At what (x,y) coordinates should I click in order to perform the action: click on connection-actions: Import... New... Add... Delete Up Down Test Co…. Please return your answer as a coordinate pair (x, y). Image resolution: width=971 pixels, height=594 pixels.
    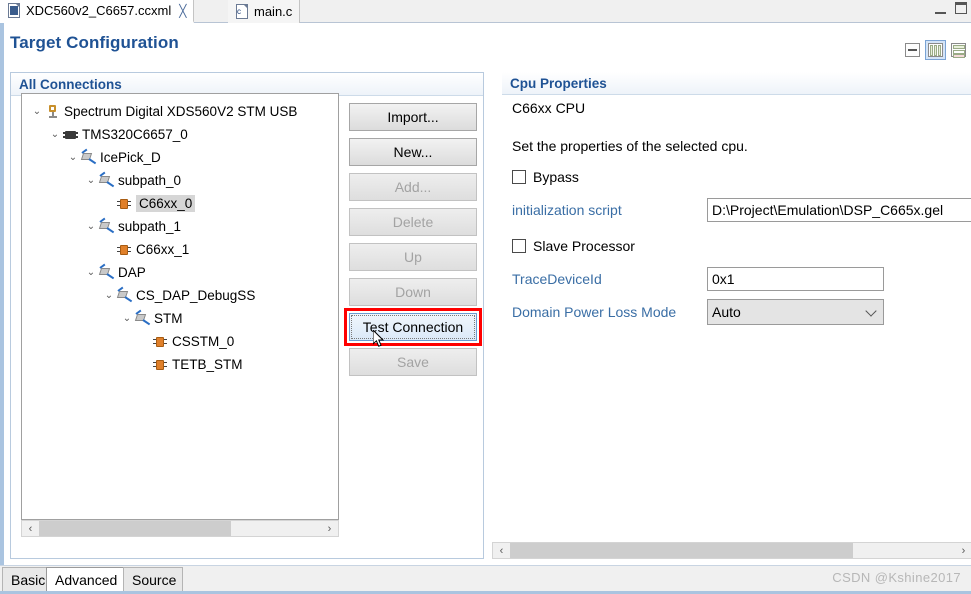
    Looking at the image, I should click on (413, 243).